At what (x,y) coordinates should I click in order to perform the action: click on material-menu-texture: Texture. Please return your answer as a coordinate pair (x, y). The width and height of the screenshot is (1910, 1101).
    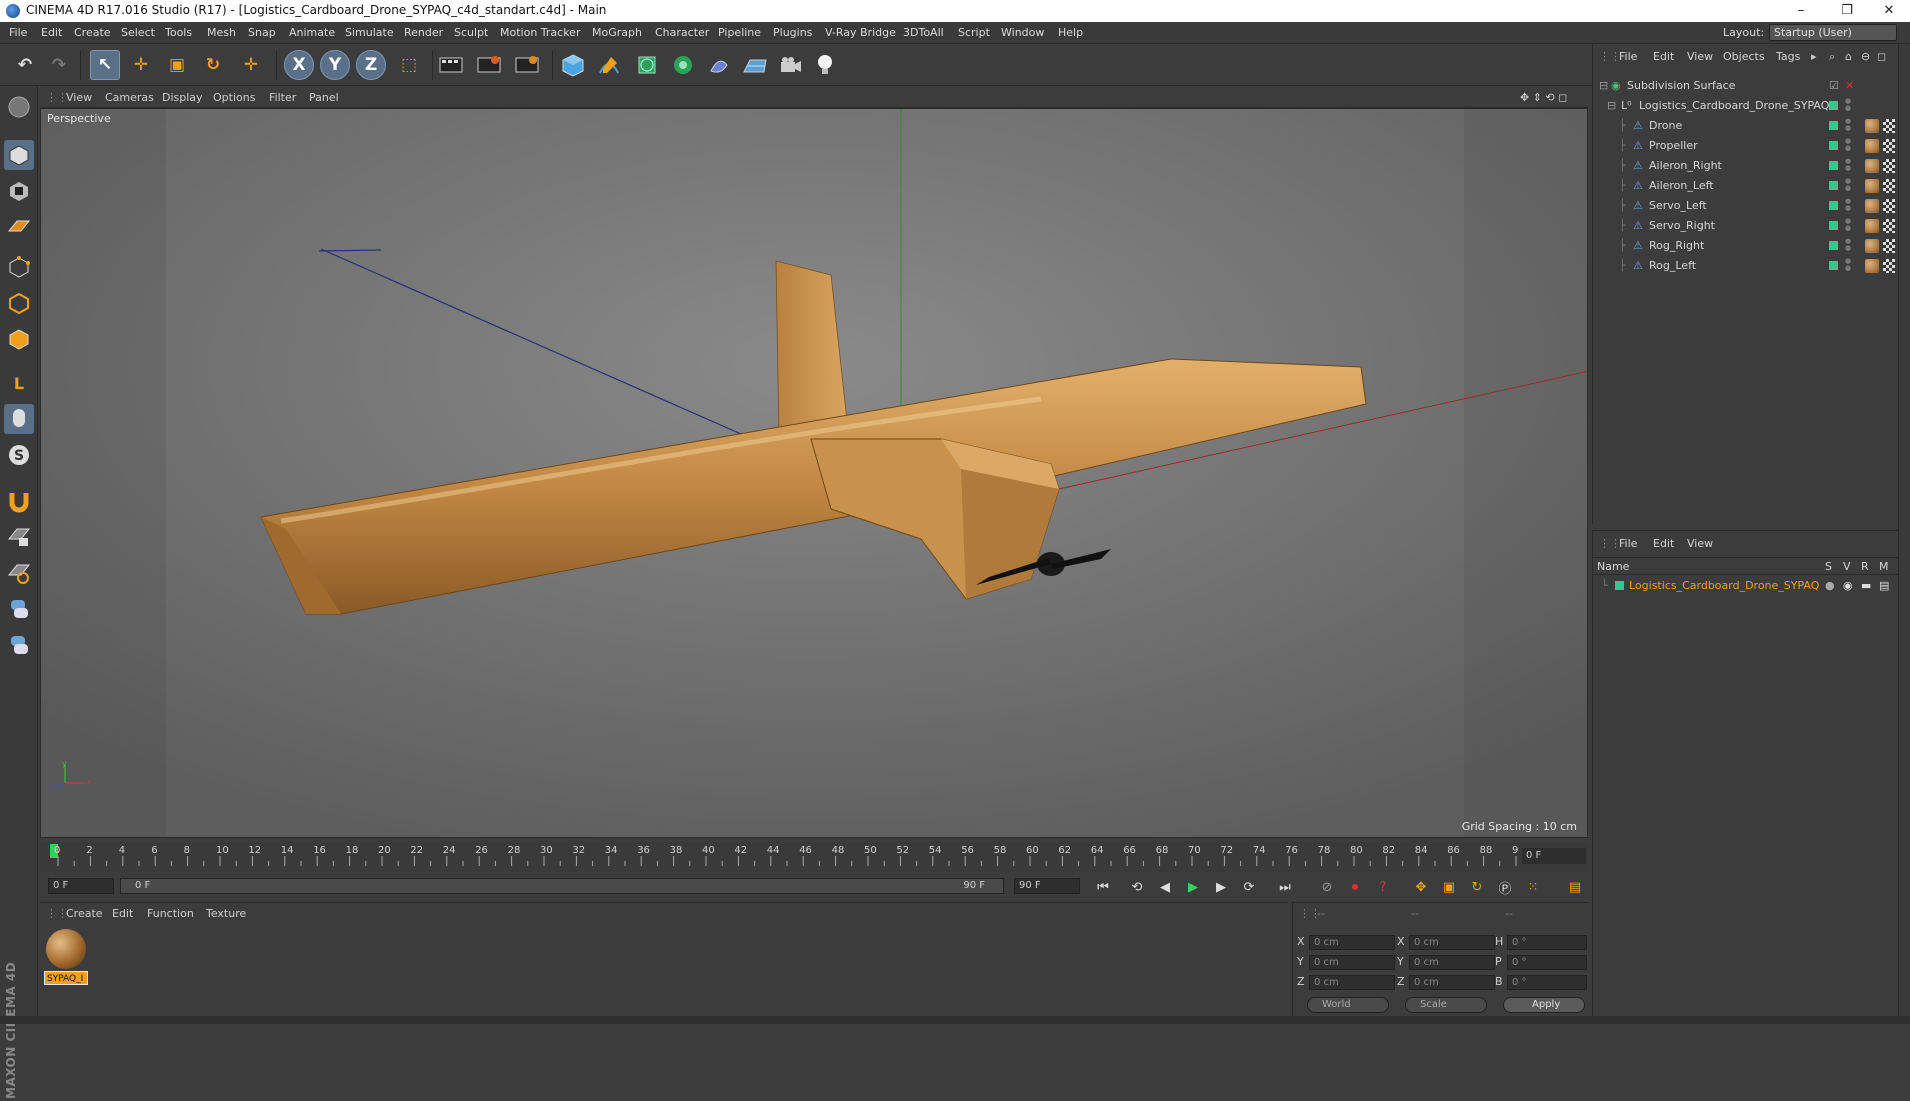
    Looking at the image, I should click on (226, 913).